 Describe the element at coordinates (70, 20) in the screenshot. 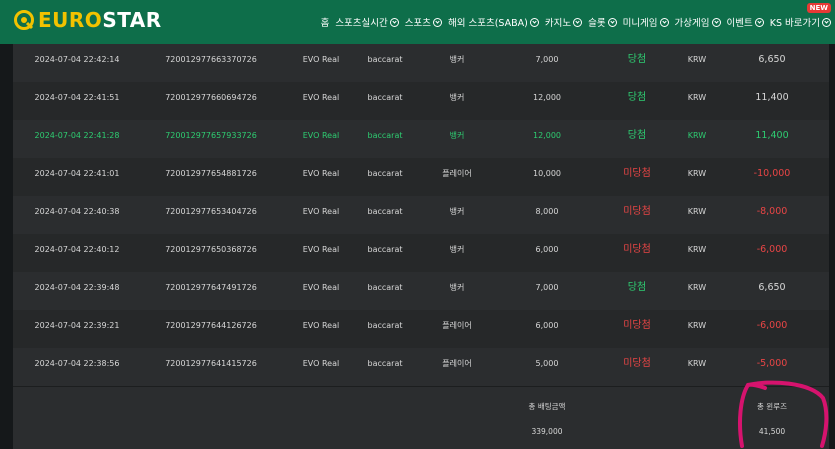

I see `logo-text-euro: EURO` at that location.